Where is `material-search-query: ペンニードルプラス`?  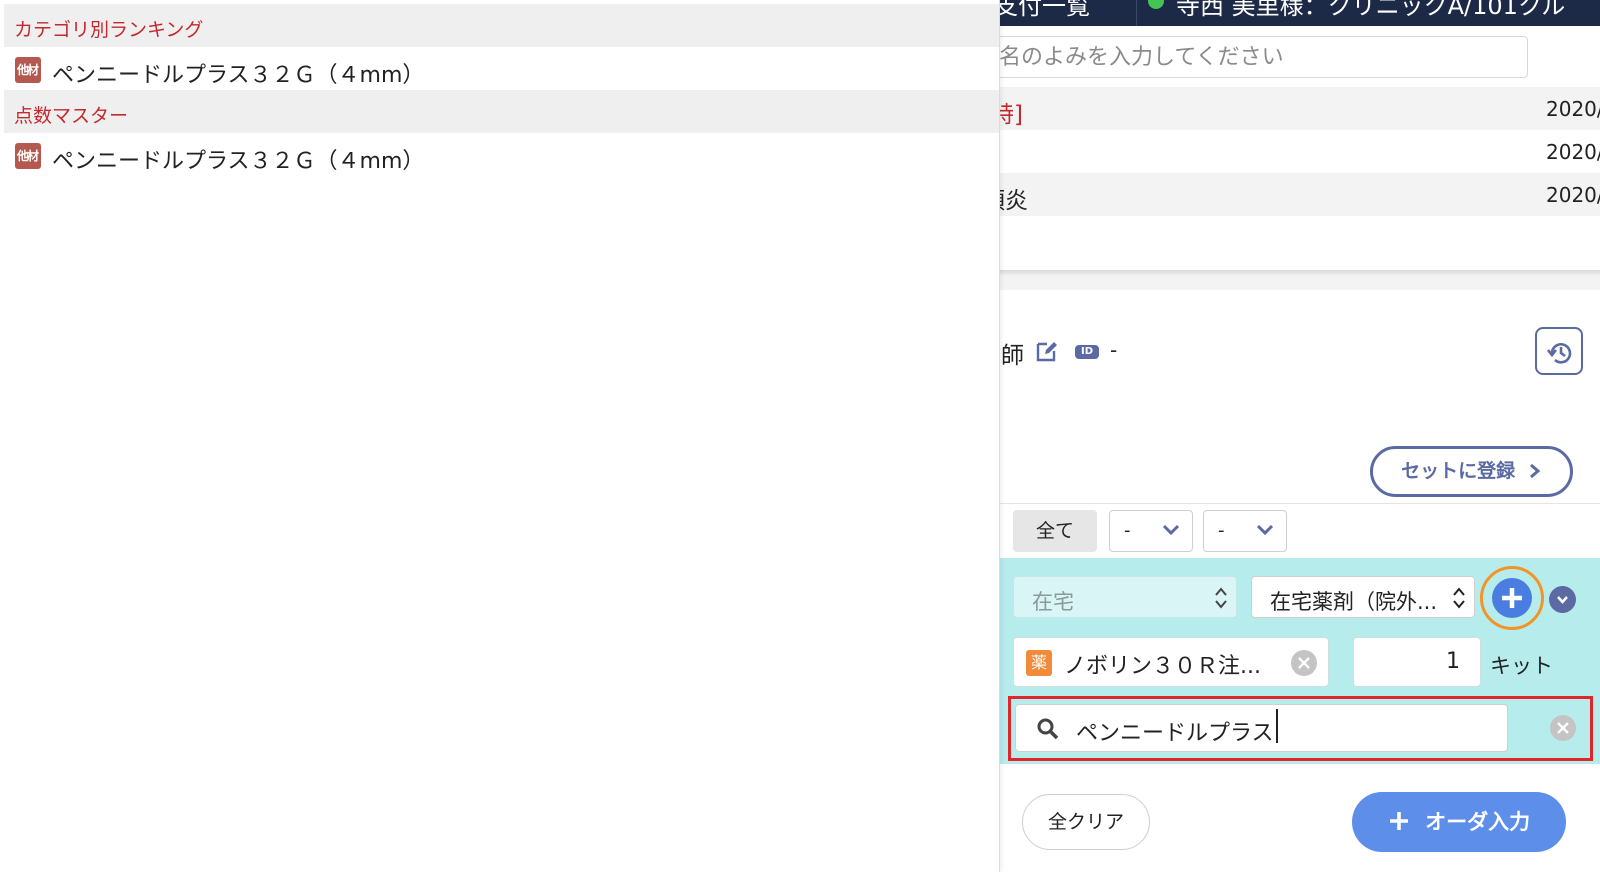
material-search-query: ペンニードルプラス is located at coordinates (1175, 733).